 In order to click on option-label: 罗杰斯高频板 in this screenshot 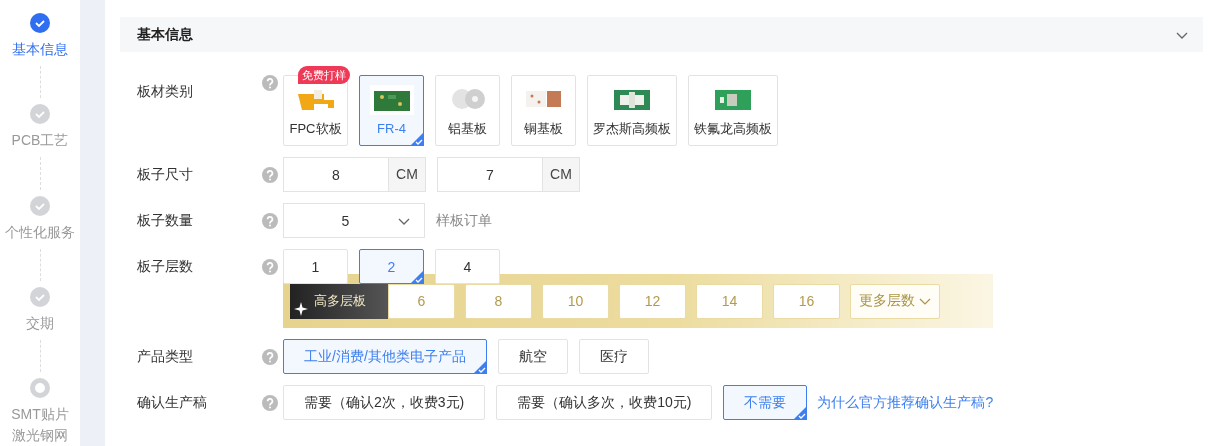, I will do `click(632, 128)`.